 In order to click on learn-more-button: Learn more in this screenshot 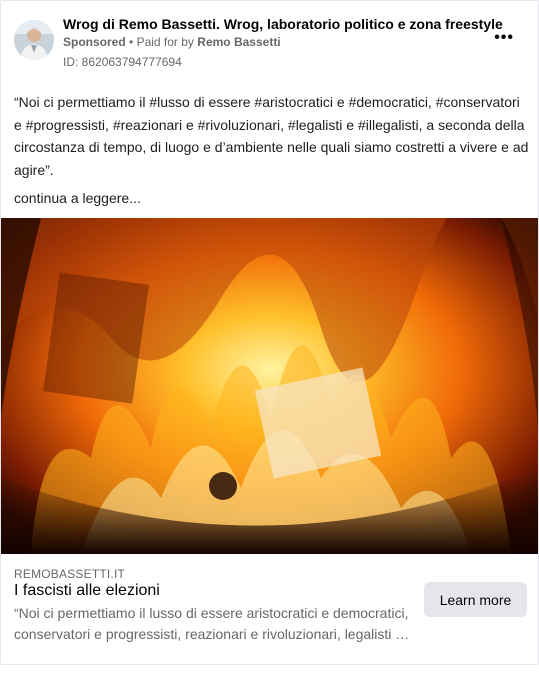, I will do `click(475, 599)`.